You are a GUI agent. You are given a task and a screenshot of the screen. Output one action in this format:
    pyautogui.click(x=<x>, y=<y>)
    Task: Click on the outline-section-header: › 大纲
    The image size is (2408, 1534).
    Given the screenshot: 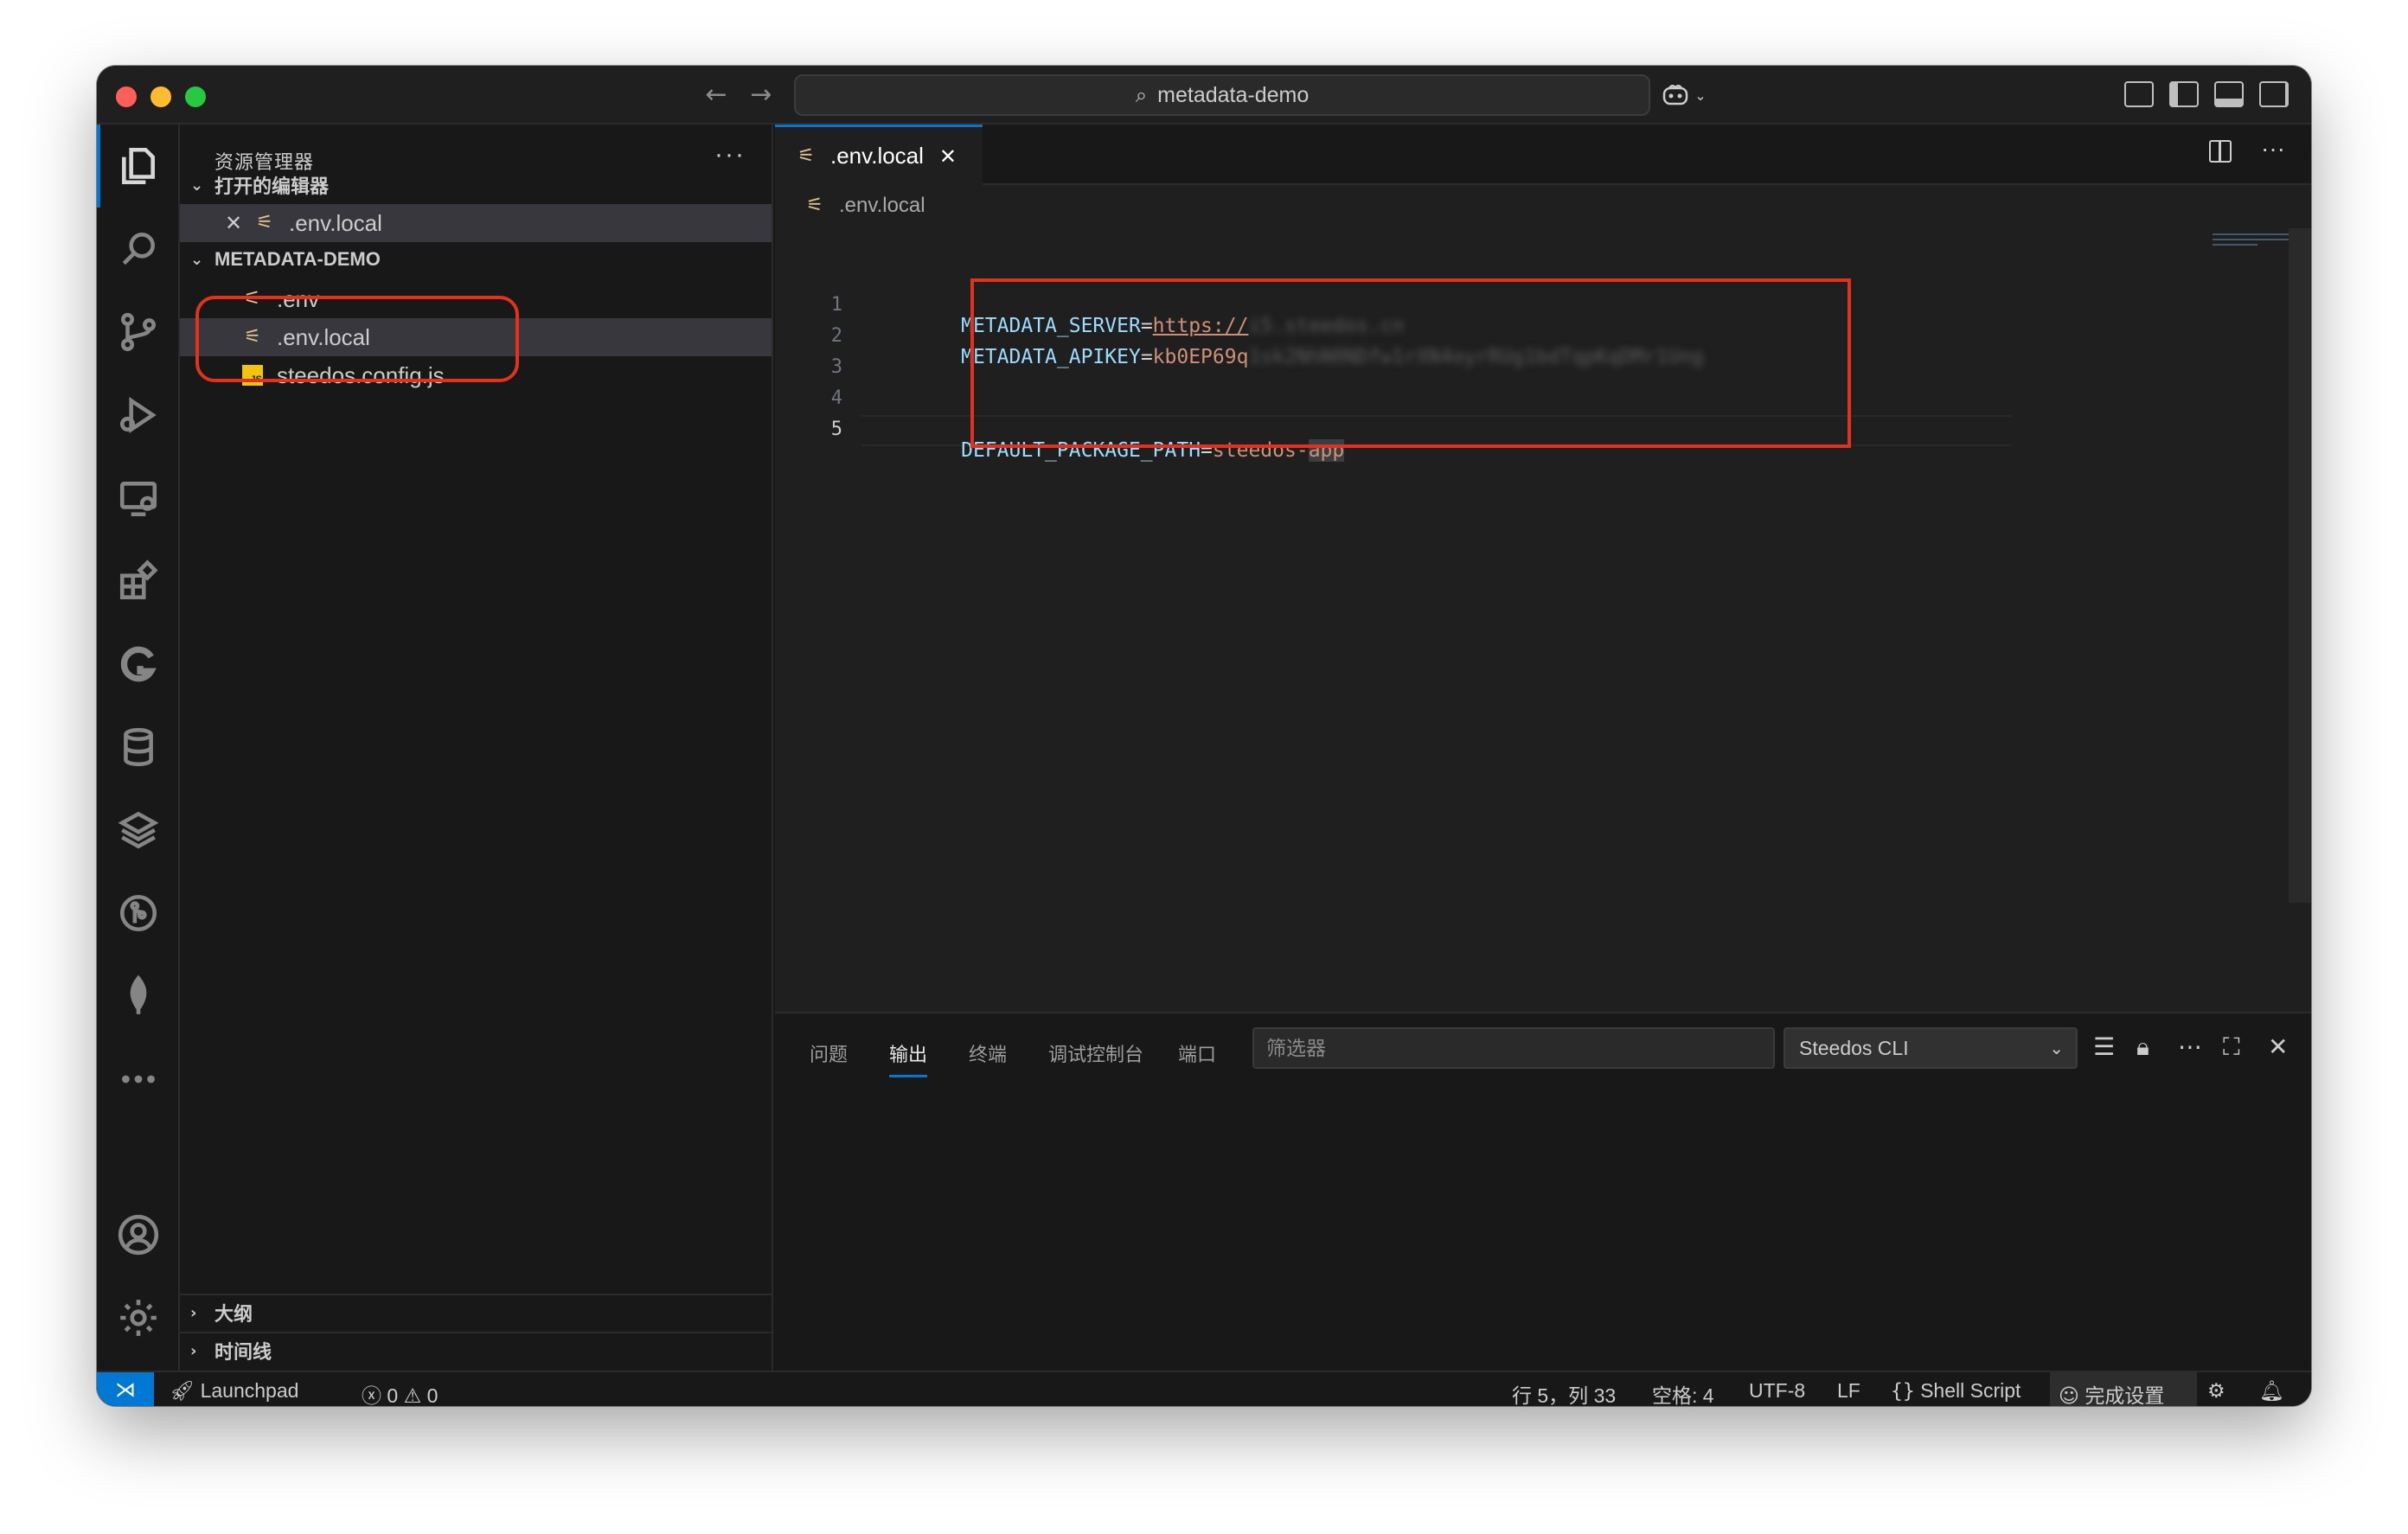 What is the action you would take?
    pyautogui.click(x=476, y=1312)
    